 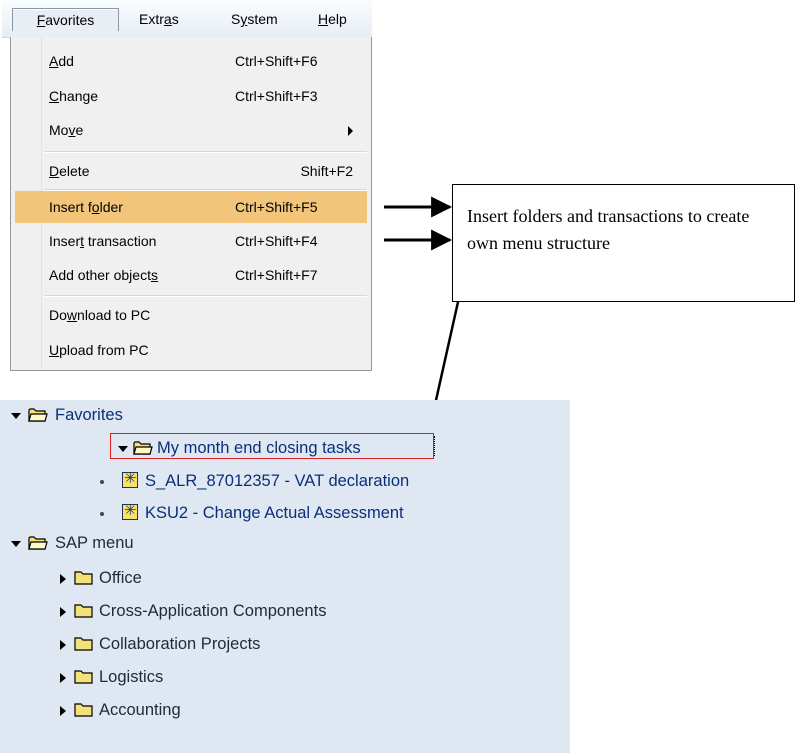 What do you see at coordinates (276, 275) in the screenshot?
I see `menu-item-shortcut: Ctrl+Shift+F7` at bounding box center [276, 275].